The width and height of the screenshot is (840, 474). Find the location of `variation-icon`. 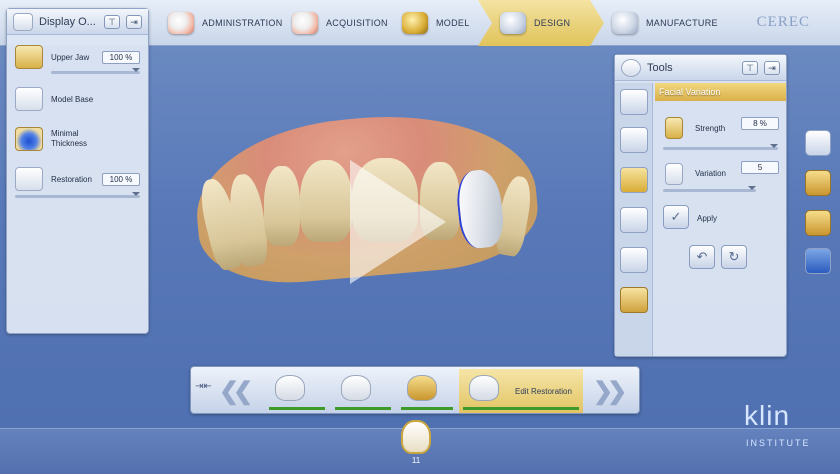

variation-icon is located at coordinates (674, 174).